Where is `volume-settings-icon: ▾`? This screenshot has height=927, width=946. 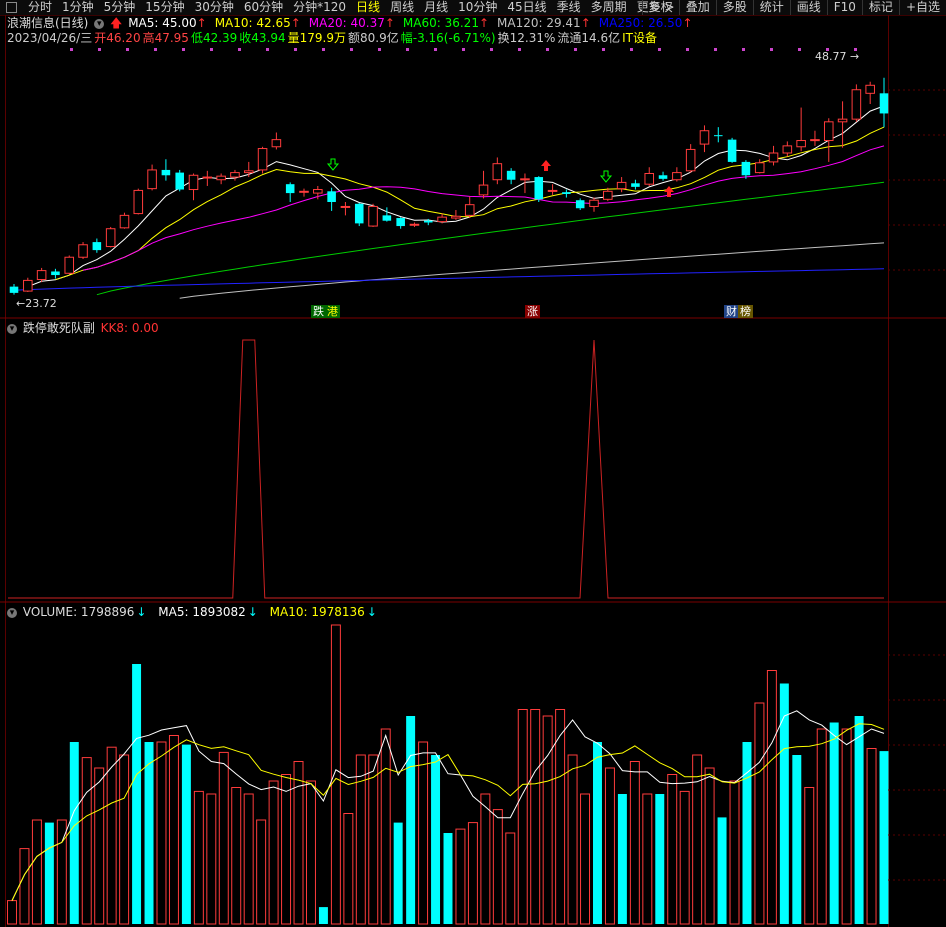 volume-settings-icon: ▾ is located at coordinates (12, 612).